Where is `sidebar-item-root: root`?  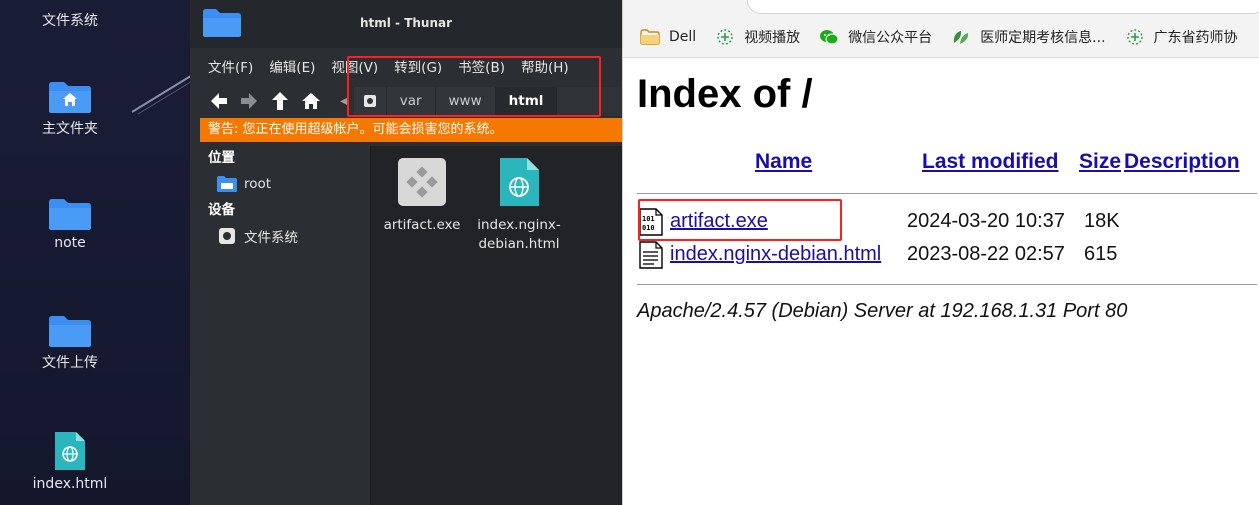 sidebar-item-root: root is located at coordinates (293, 184).